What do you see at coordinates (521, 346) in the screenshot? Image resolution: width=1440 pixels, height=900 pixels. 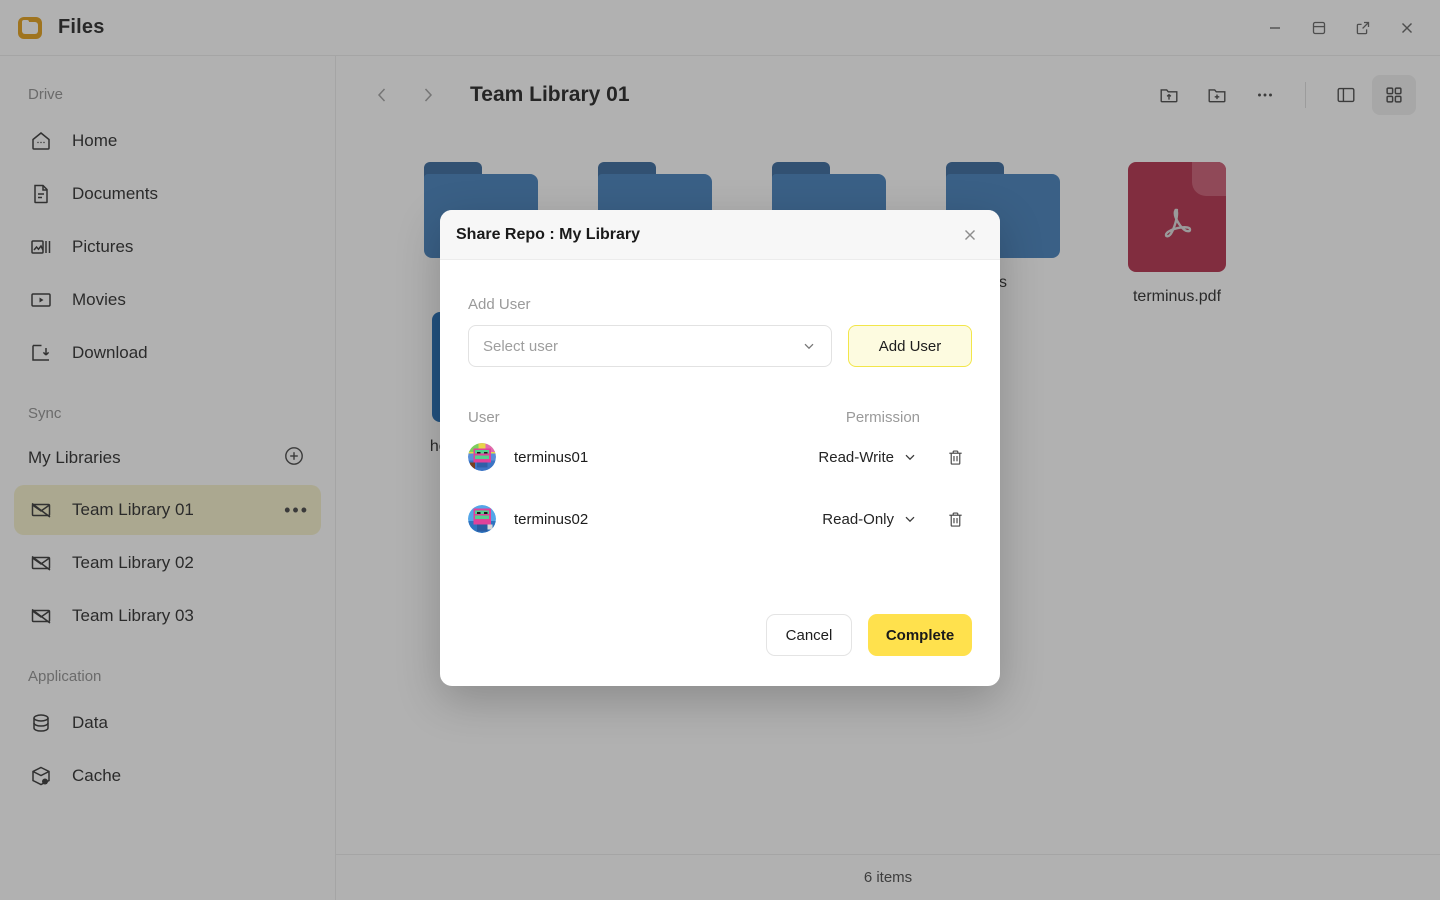 I see `user-select-placeholder: Select user` at bounding box center [521, 346].